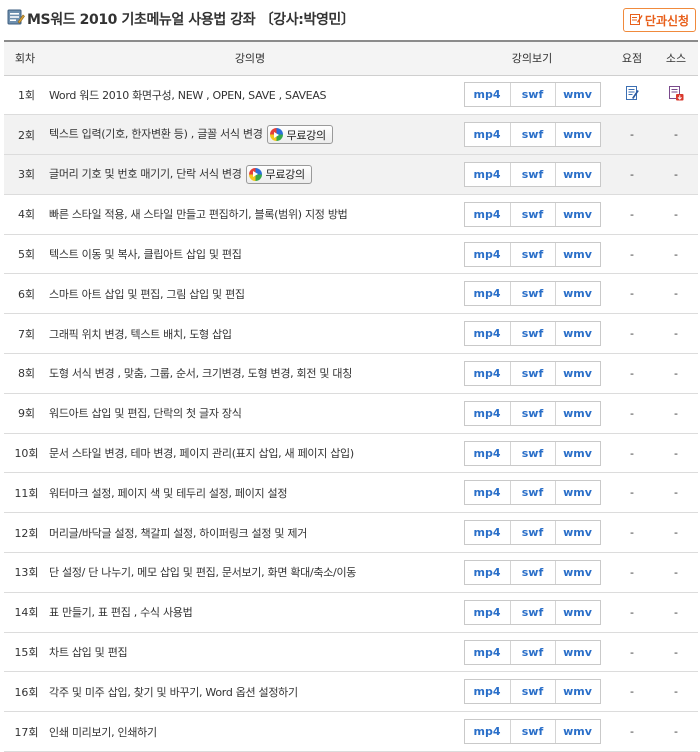 The image size is (700, 752). What do you see at coordinates (147, 294) in the screenshot?
I see `lecture-title: 스마트 아트 삽입 및 편집, 그림 삽입 및 편집` at bounding box center [147, 294].